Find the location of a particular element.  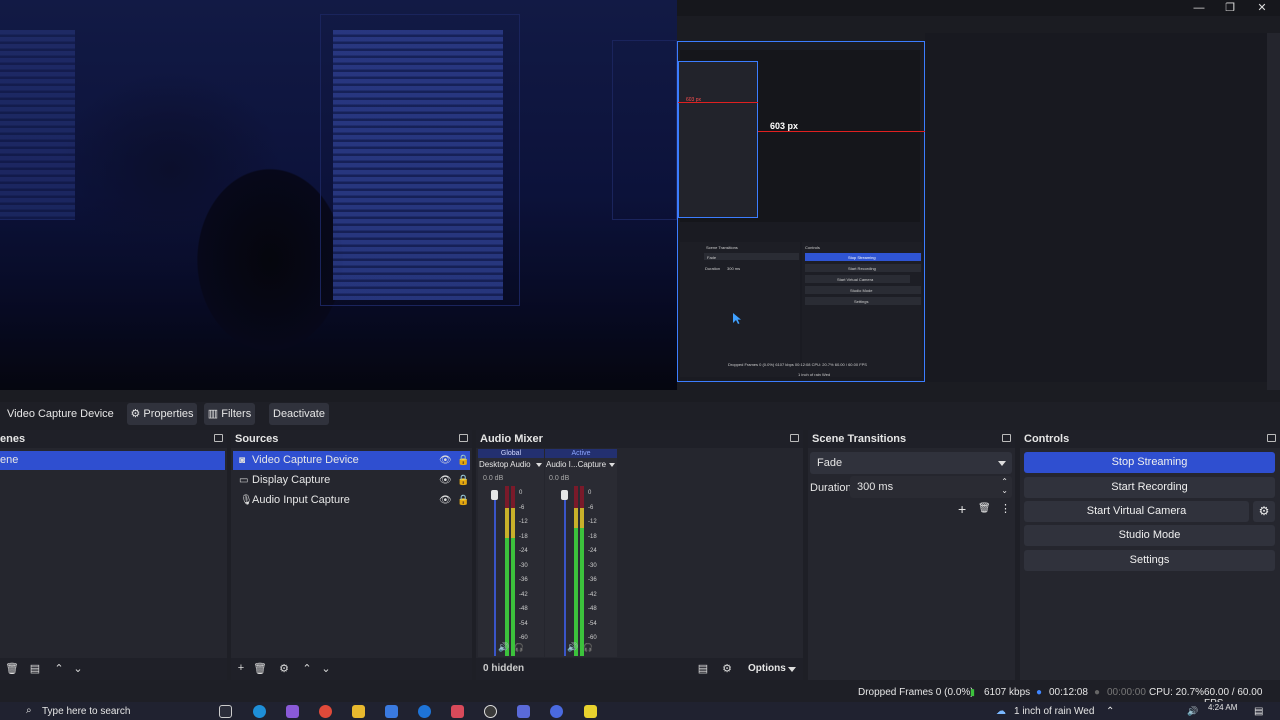

store-icon is located at coordinates (391, 711).